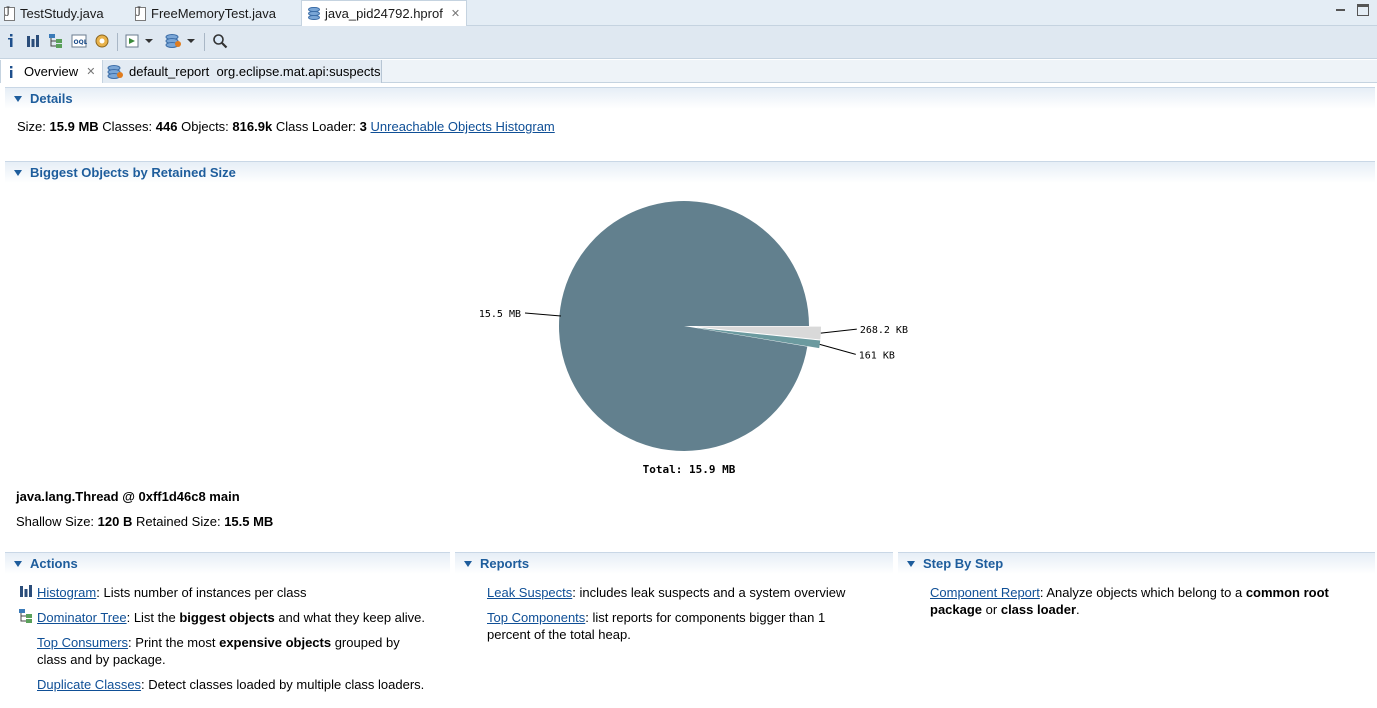  Describe the element at coordinates (529, 592) in the screenshot. I see `leak-suspects-link: Leak Suspects` at that location.